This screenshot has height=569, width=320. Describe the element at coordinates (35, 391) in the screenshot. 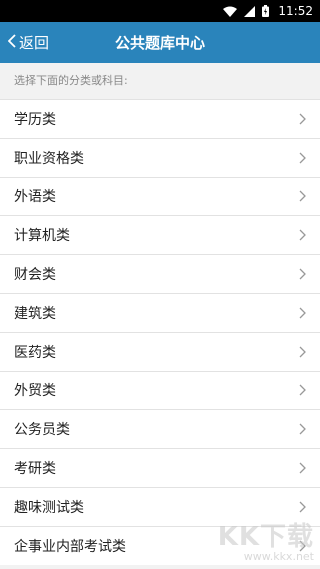

I see `list-item-label: 外贸类` at that location.